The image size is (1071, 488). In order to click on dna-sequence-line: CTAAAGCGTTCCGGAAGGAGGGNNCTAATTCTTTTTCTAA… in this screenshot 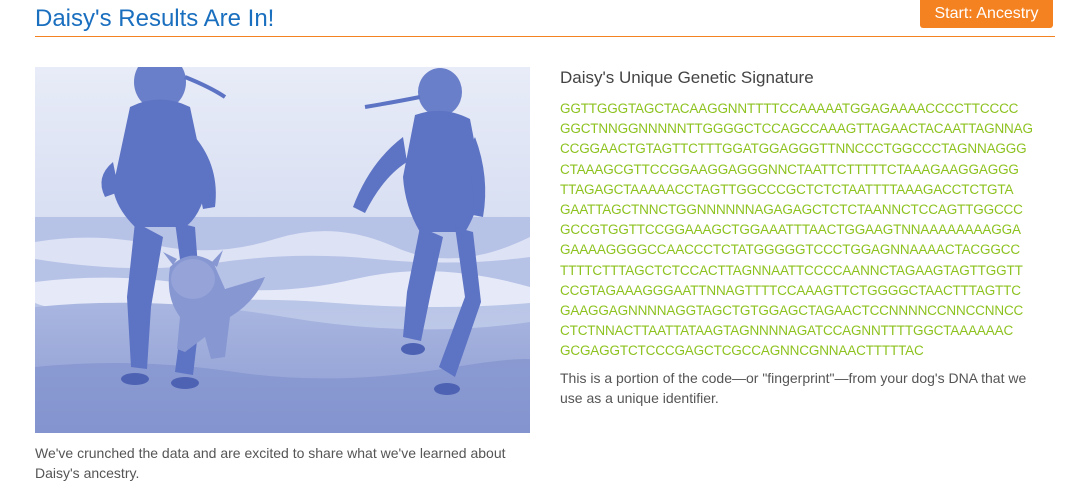, I will do `click(789, 169)`.